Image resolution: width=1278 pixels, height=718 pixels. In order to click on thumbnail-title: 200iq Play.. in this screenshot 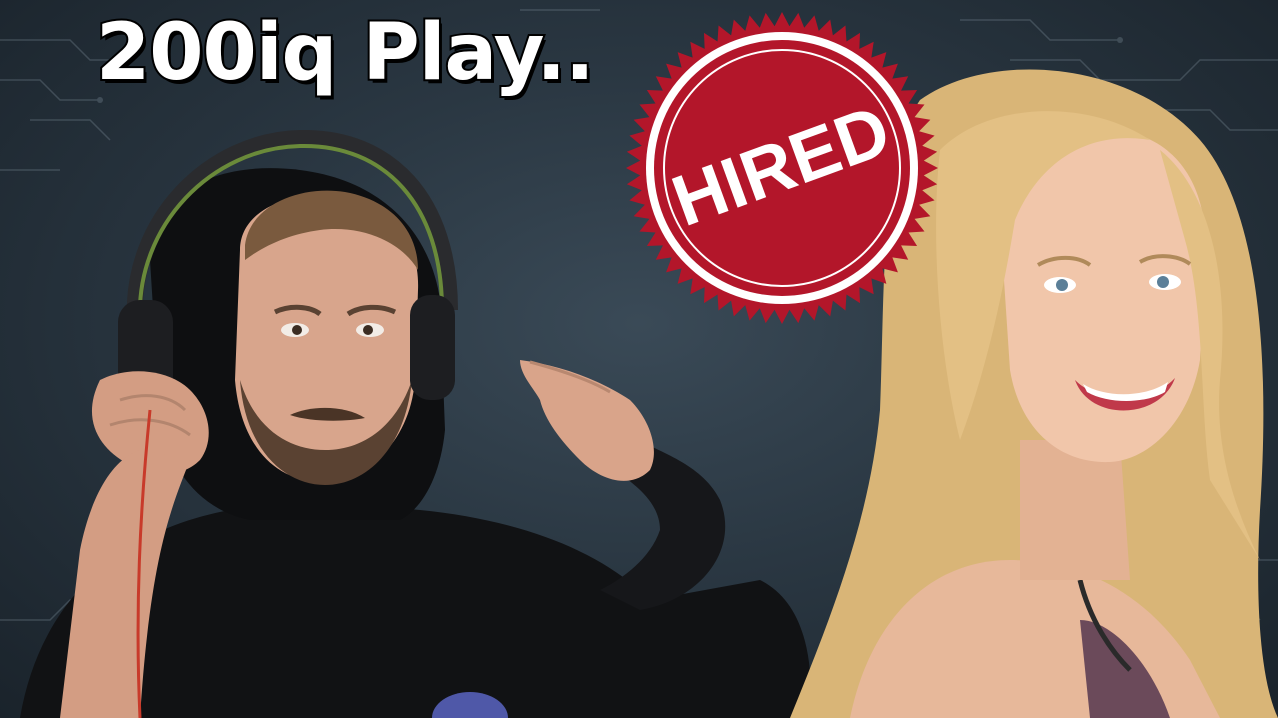, I will do `click(345, 53)`.